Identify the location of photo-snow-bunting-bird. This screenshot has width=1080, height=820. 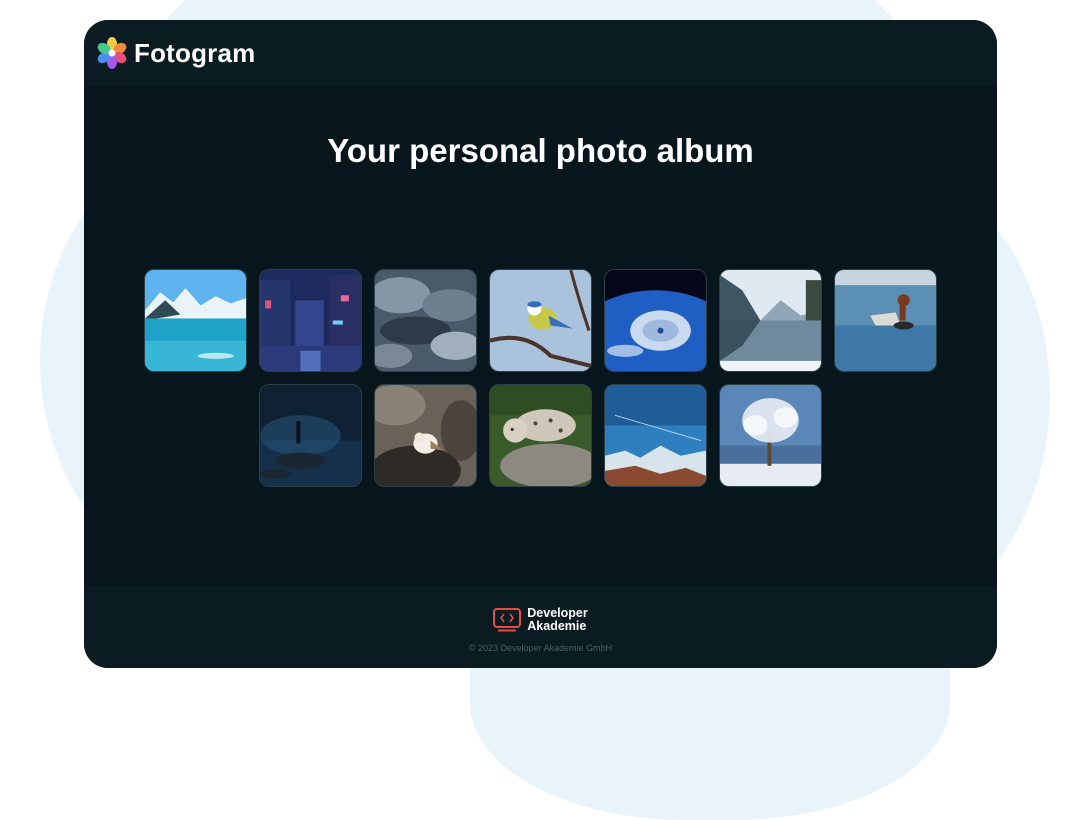
(425, 435).